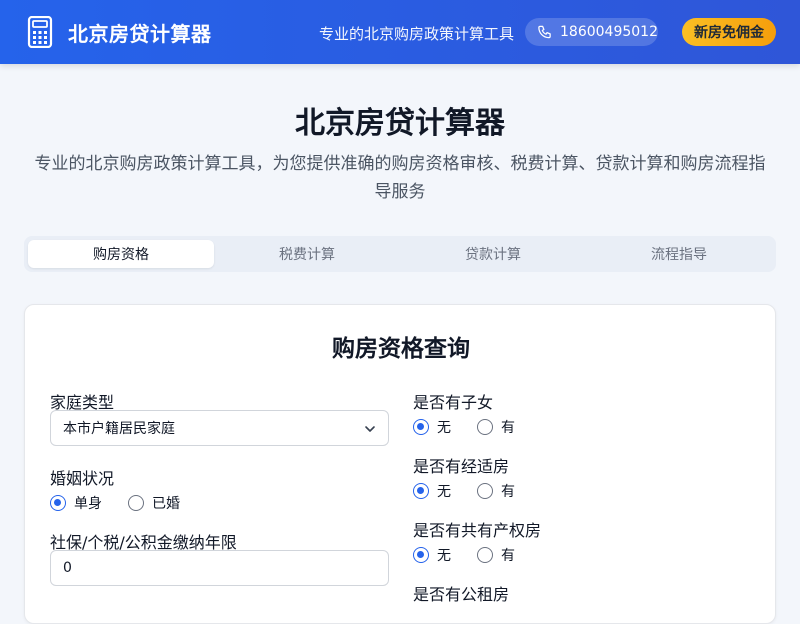 The height and width of the screenshot is (624, 800). Describe the element at coordinates (544, 32) in the screenshot. I see `phone-icon` at that location.